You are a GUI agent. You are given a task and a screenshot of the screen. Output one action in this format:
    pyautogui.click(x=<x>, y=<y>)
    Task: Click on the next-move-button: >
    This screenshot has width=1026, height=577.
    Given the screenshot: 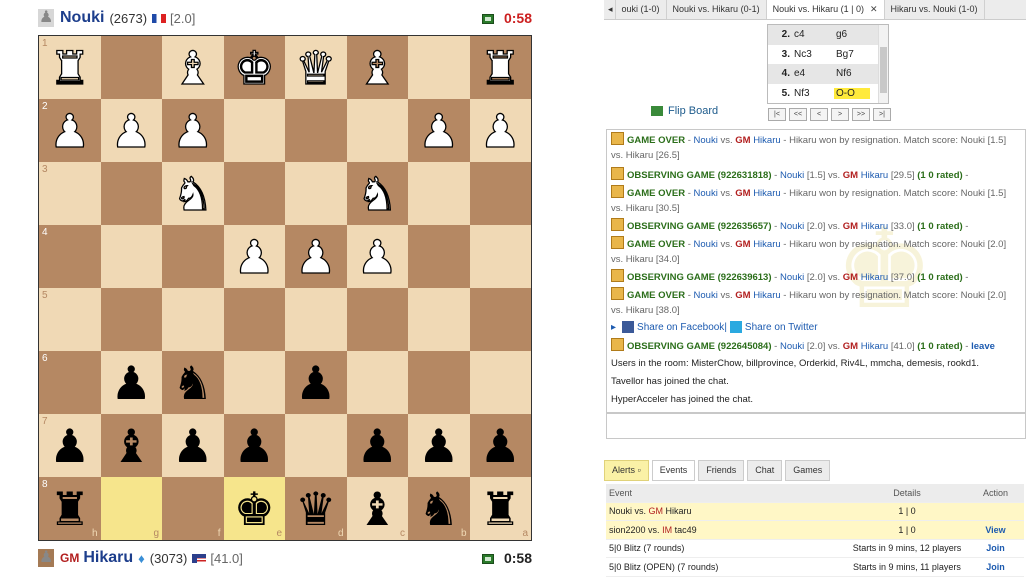 What is the action you would take?
    pyautogui.click(x=840, y=114)
    